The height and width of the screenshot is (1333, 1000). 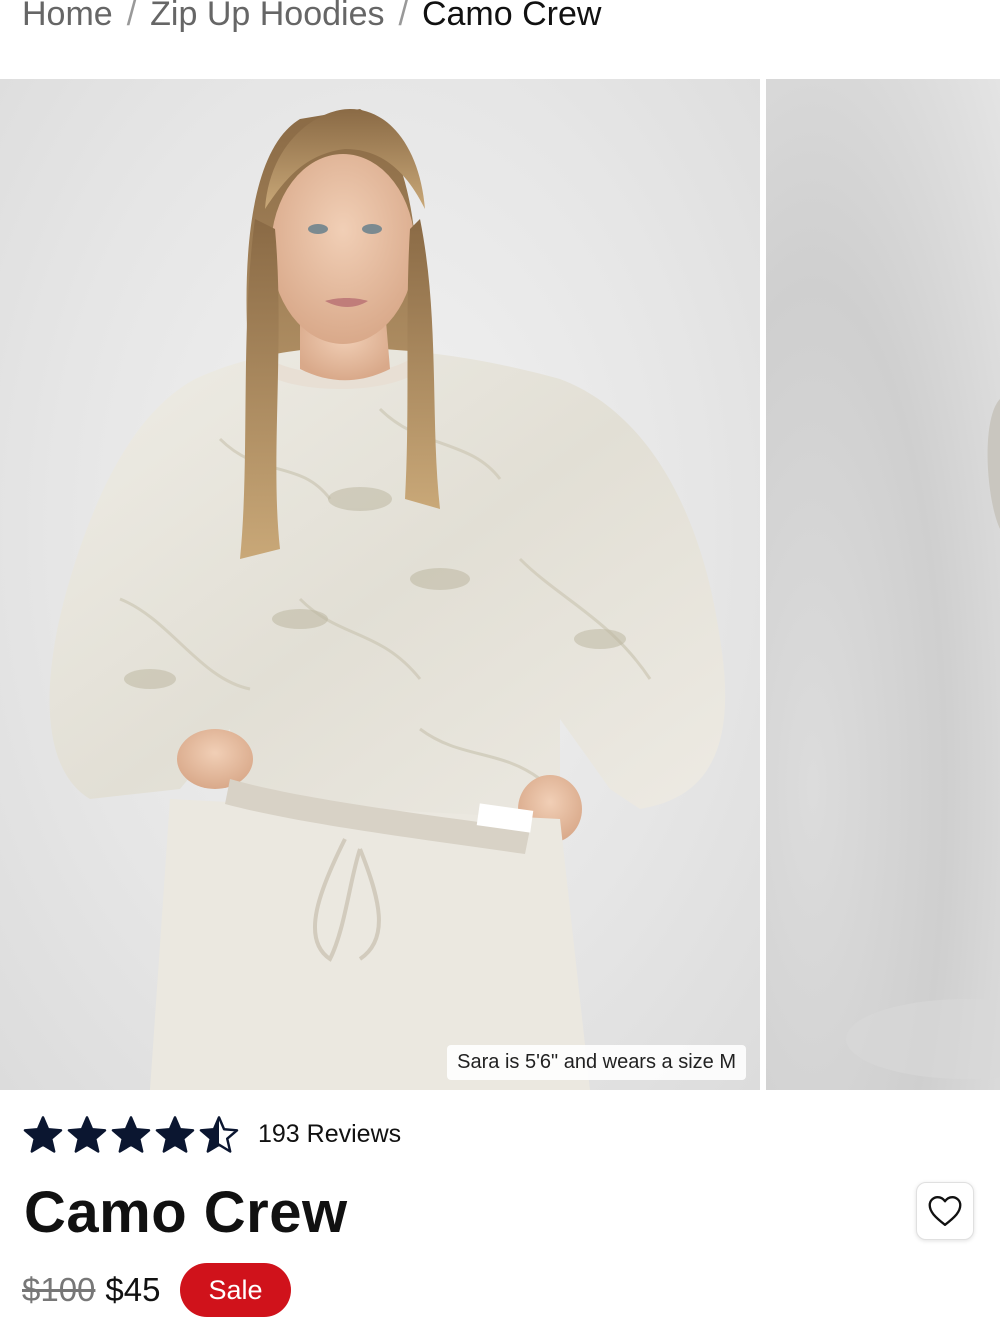 I want to click on breadcrumb-current: Camo Crew, so click(x=511, y=16).